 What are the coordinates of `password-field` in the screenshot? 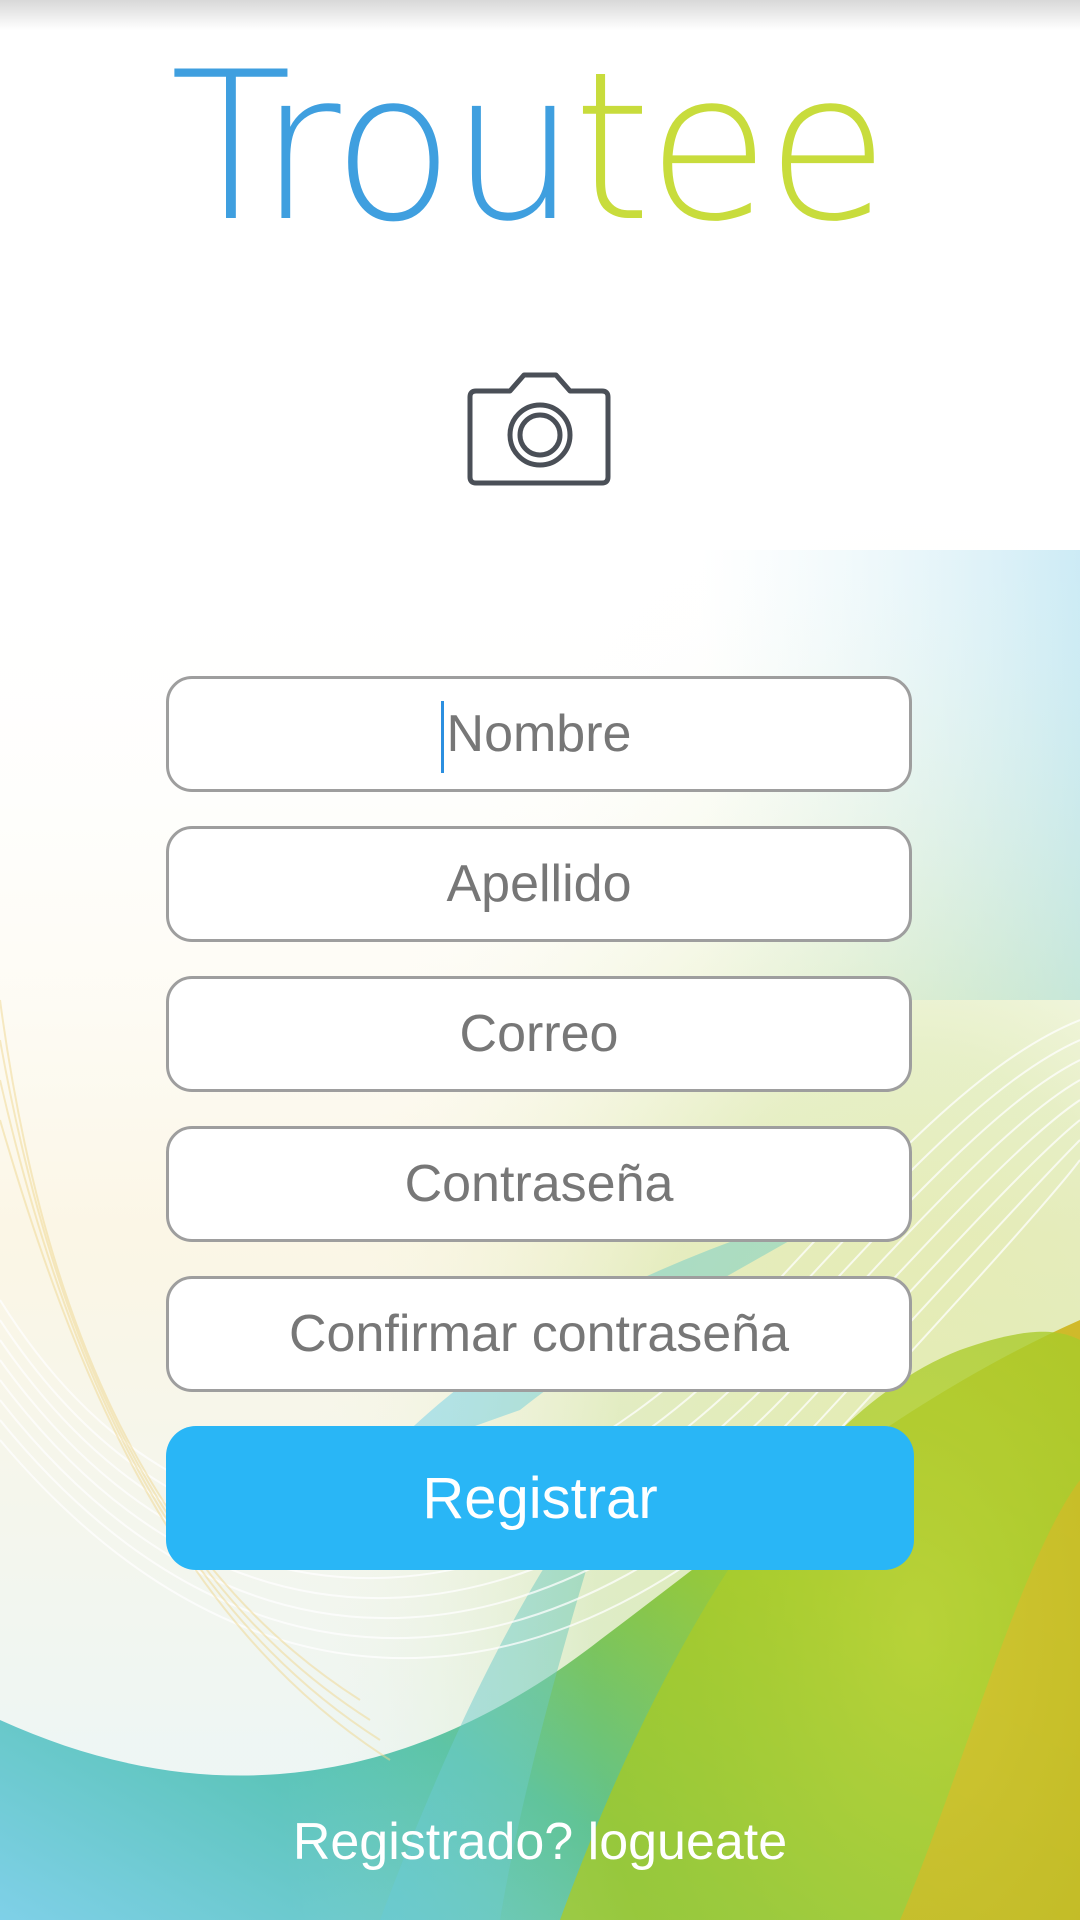 It's located at (539, 1184).